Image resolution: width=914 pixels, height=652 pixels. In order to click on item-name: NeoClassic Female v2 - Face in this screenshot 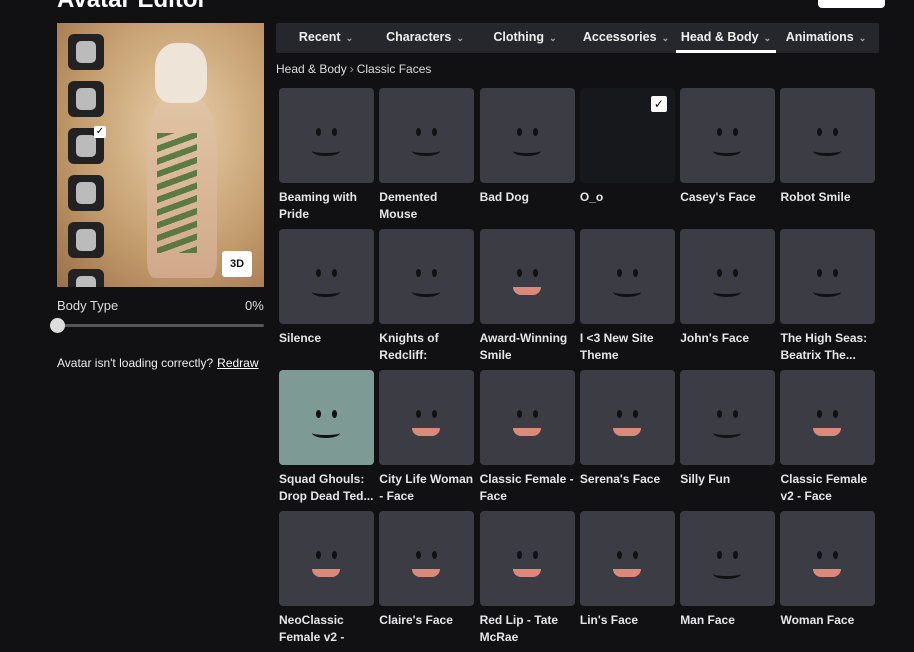, I will do `click(312, 628)`.